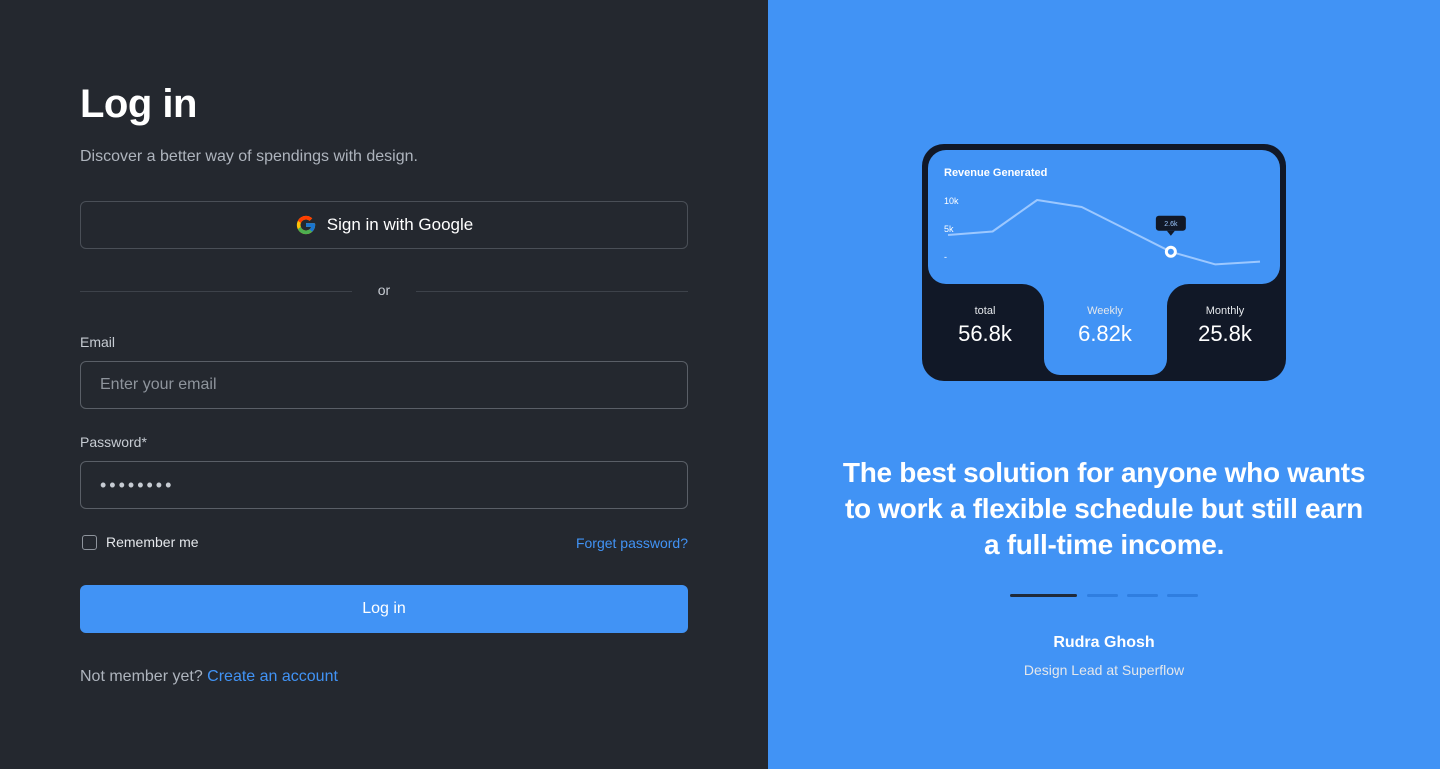 The height and width of the screenshot is (769, 1440). Describe the element at coordinates (384, 609) in the screenshot. I see `login-button: Log in` at that location.